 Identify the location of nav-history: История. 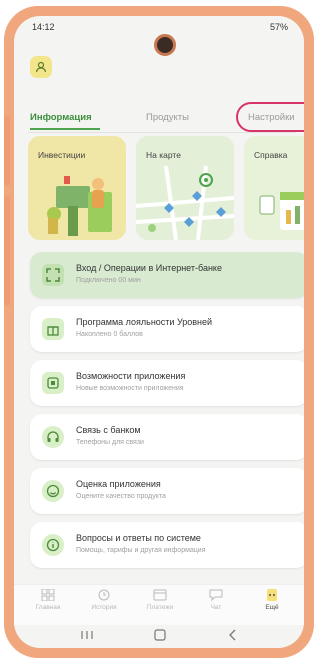
(104, 600).